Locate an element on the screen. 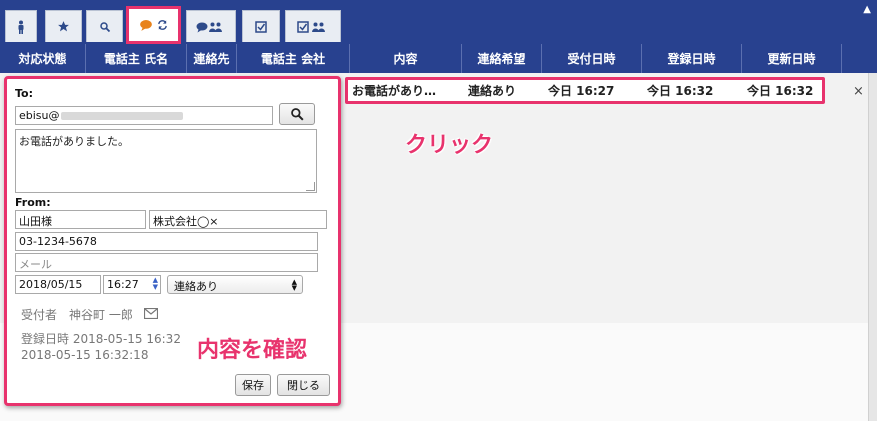 This screenshot has height=421, width=877. to-label: To: is located at coordinates (24, 93).